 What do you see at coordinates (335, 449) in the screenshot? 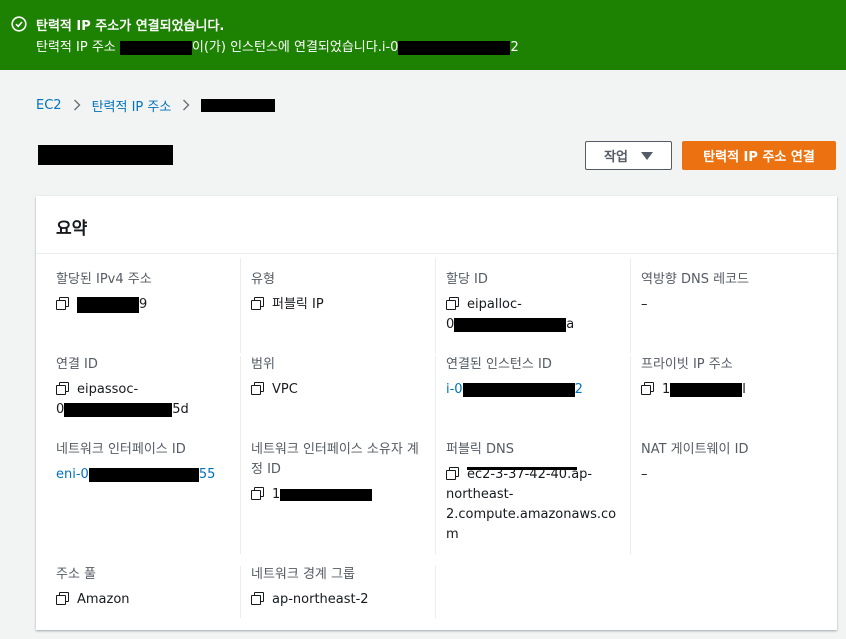
I see `owner-id-label-line1: 네트워크 인터페이스 소유자 계` at bounding box center [335, 449].